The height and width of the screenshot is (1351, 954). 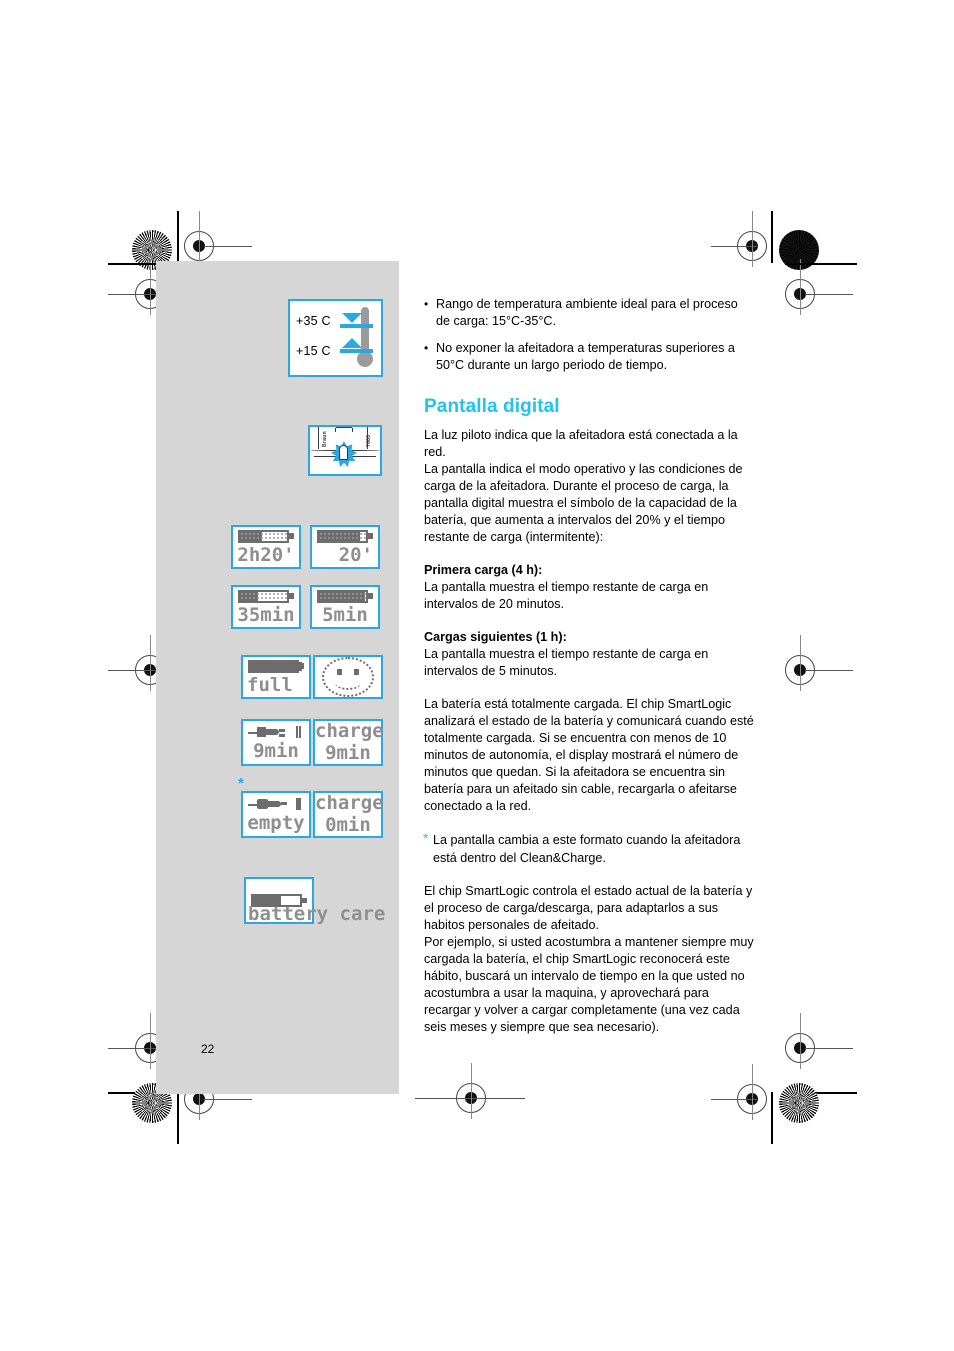 I want to click on lcd-text: battery care, so click(x=317, y=914).